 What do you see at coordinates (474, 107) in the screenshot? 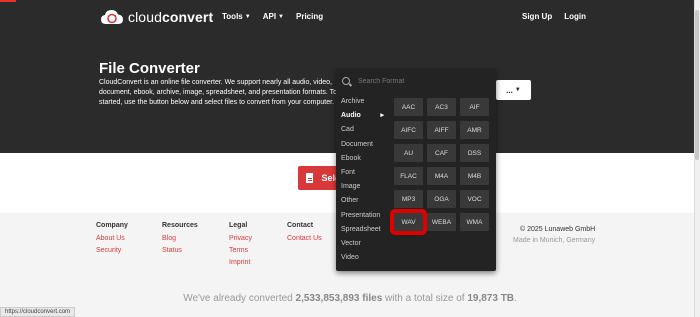
I see `format-button: AIF` at bounding box center [474, 107].